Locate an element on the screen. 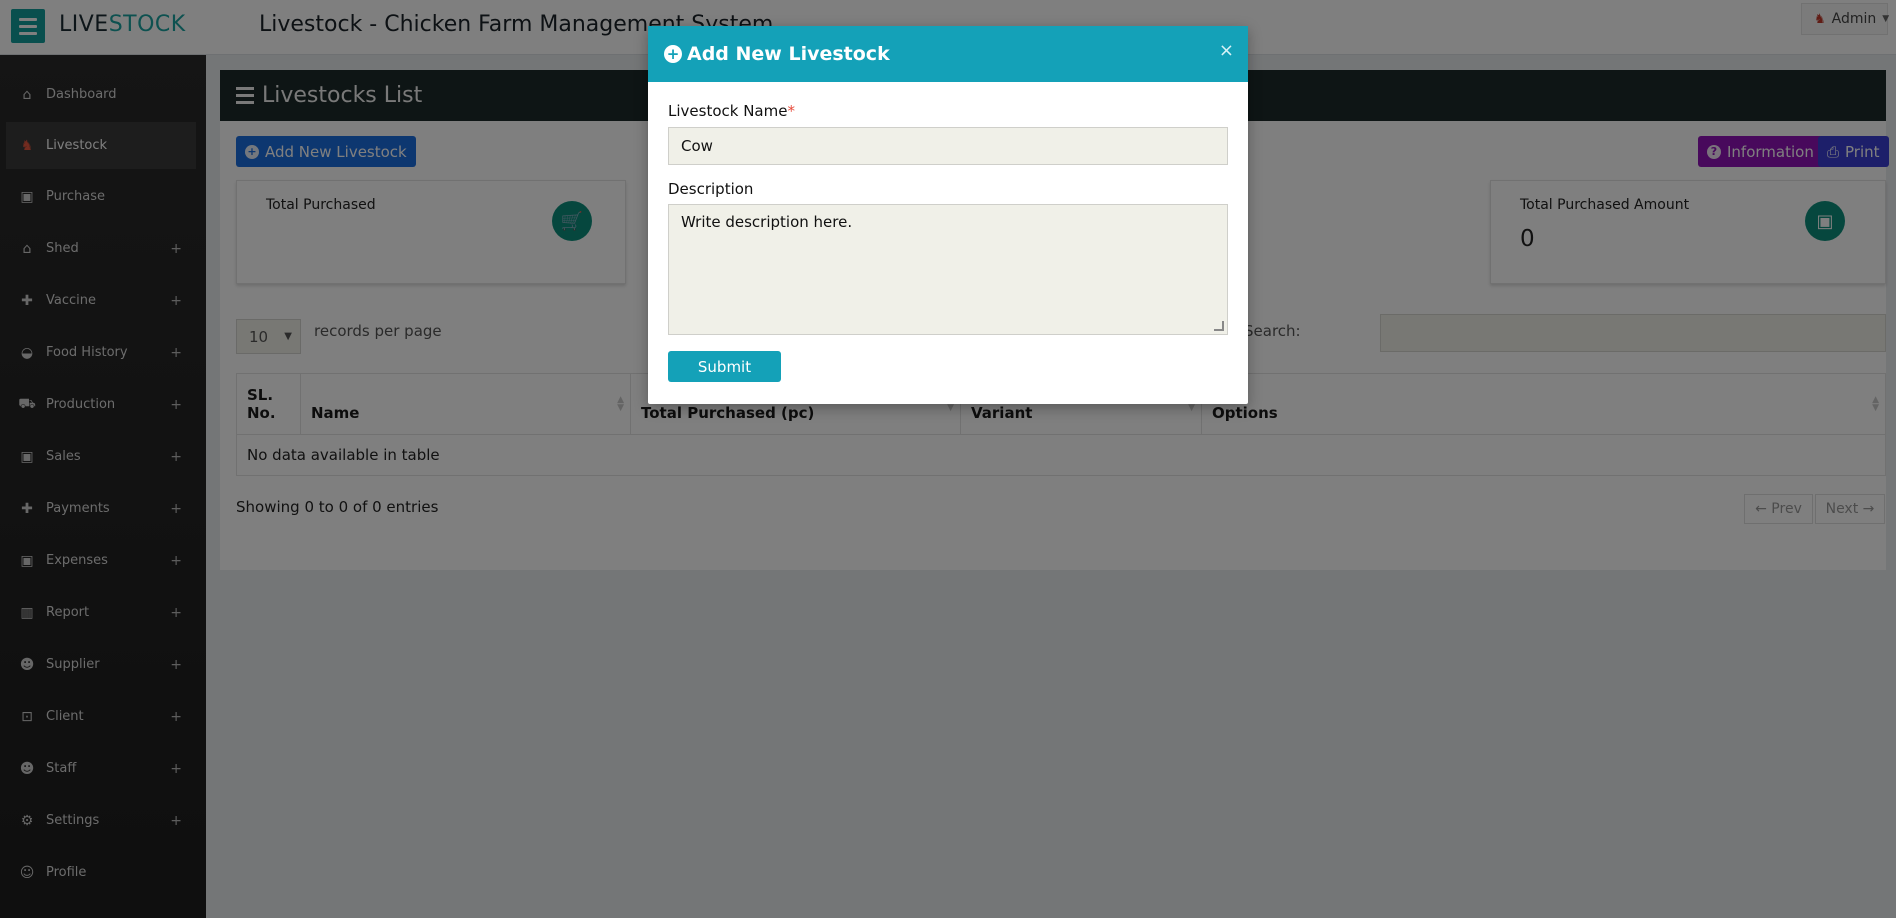 The image size is (1896, 918). modal-header: + Add New Livestock is located at coordinates (948, 54).